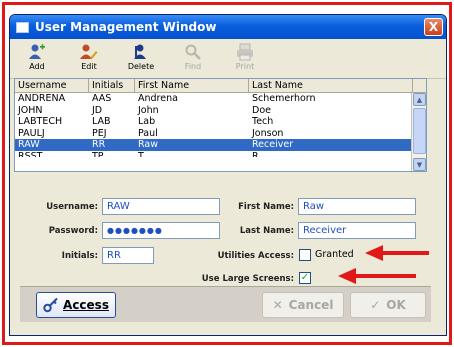 This screenshot has height=347, width=454. Describe the element at coordinates (266, 207) in the screenshot. I see `first-name-label: First Name:` at that location.